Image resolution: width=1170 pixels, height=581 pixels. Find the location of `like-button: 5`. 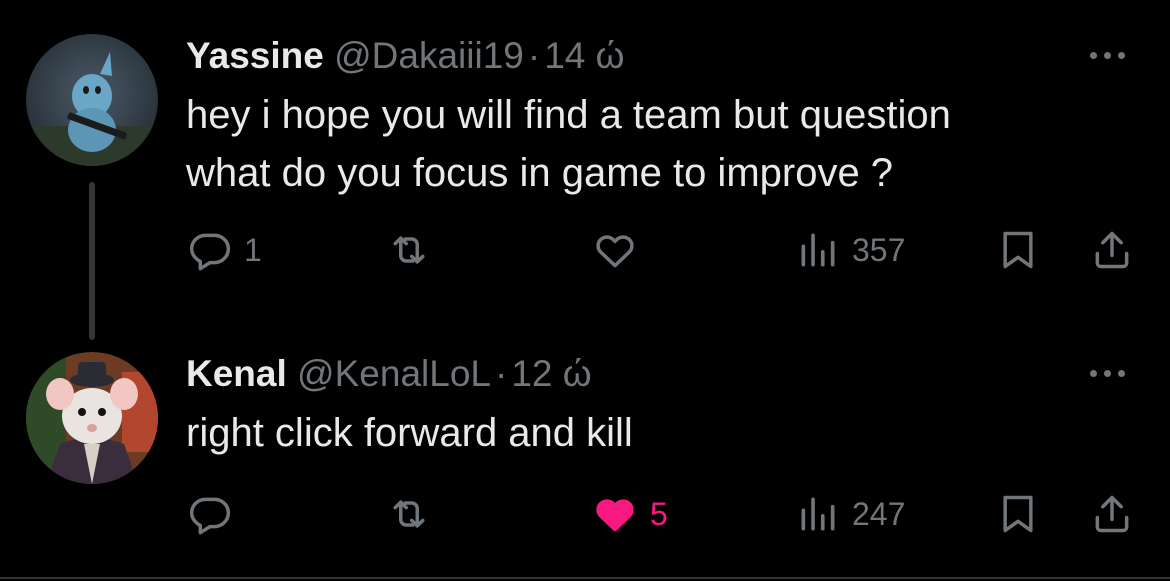

like-button: 5 is located at coordinates (630, 514).